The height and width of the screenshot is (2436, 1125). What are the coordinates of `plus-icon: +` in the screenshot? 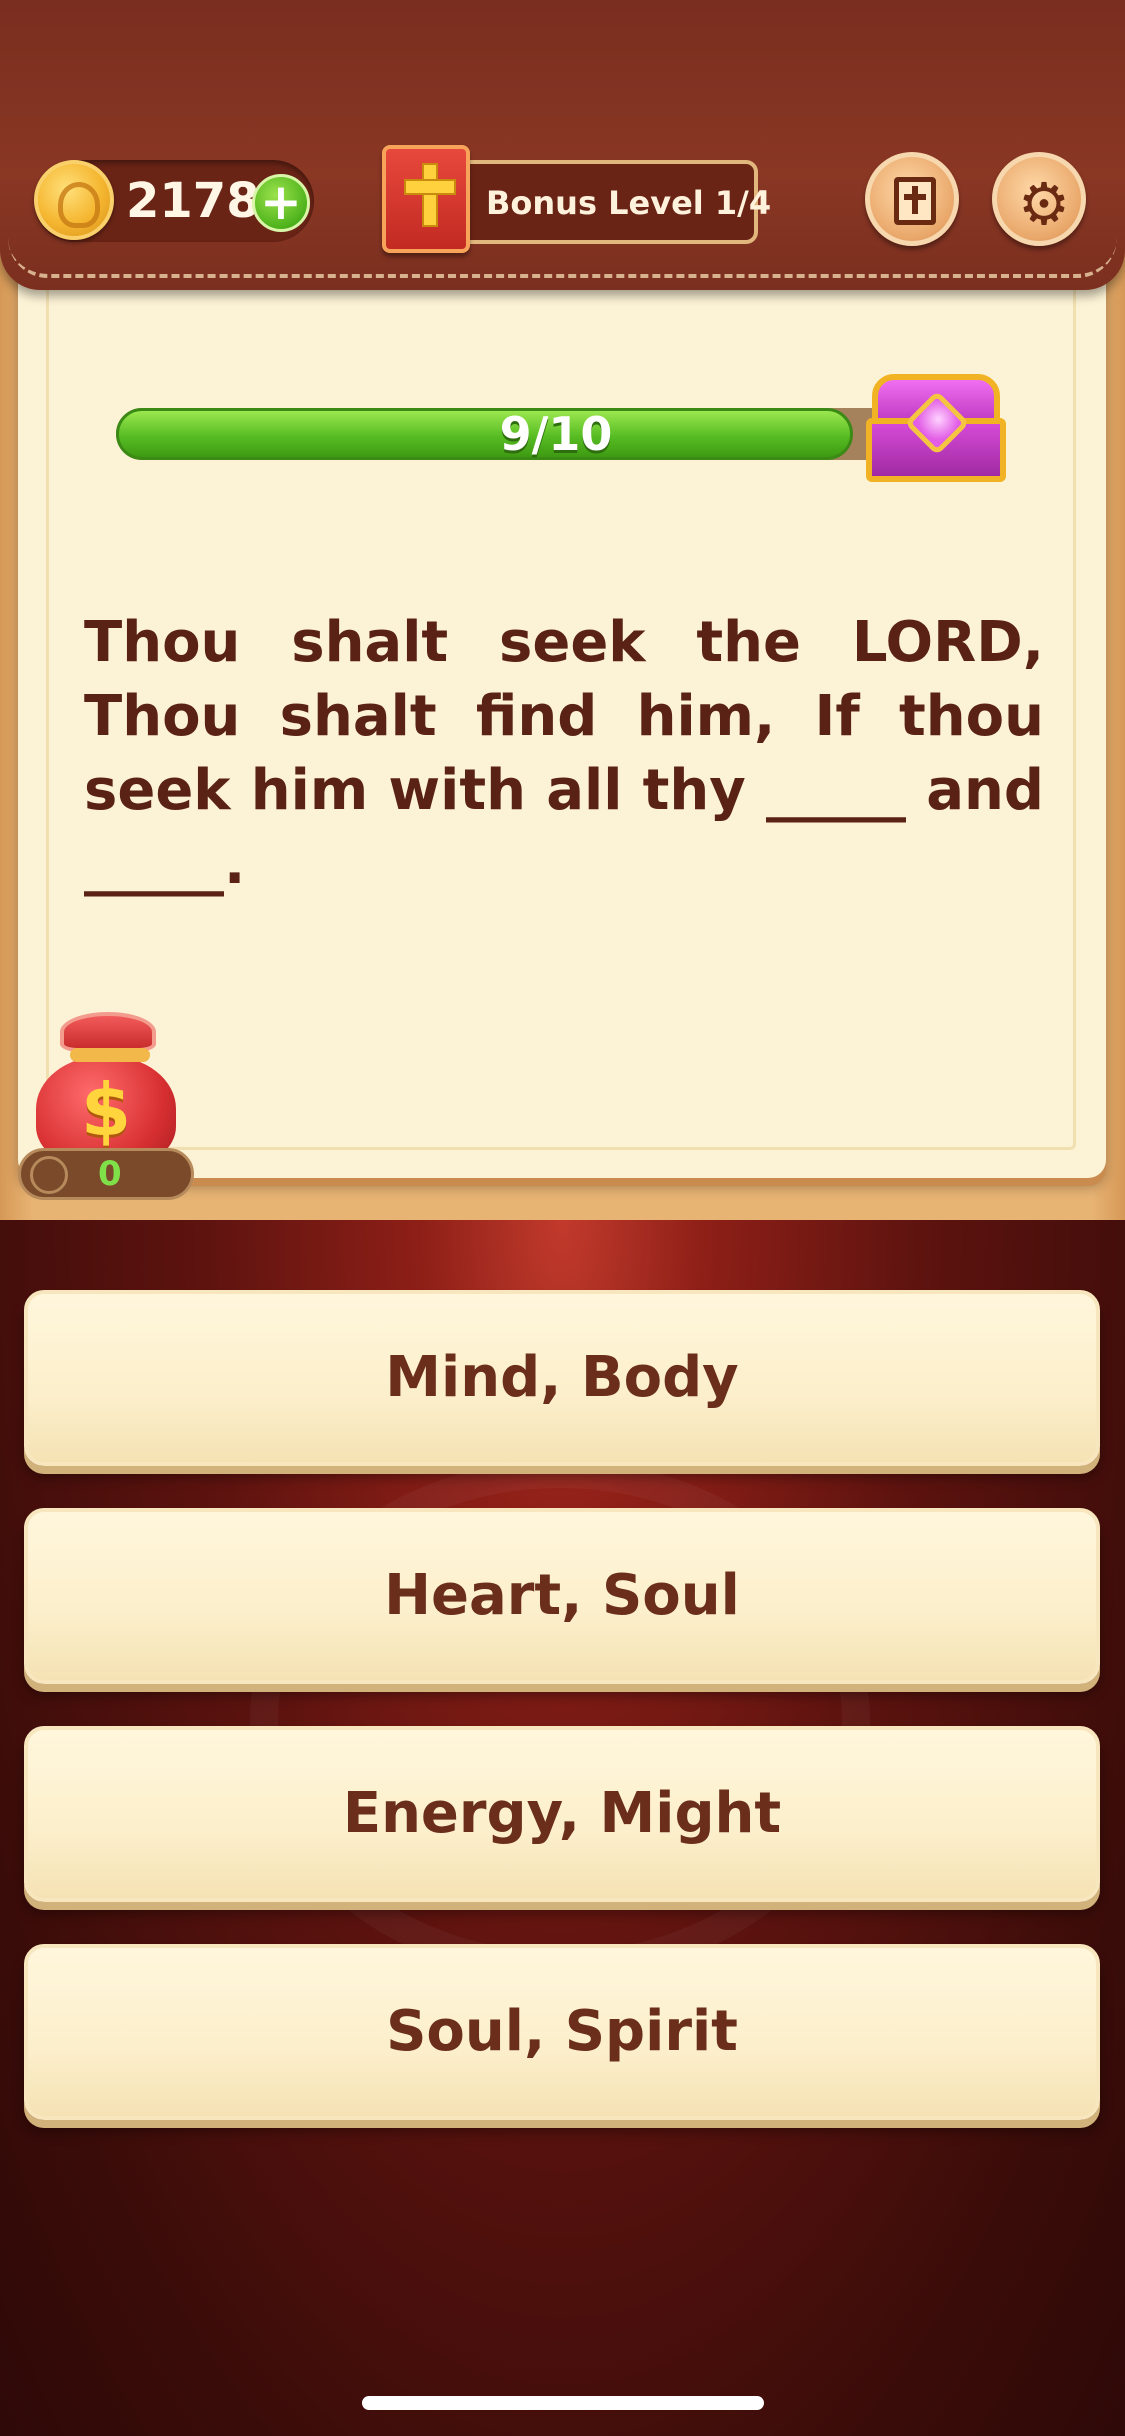 It's located at (281, 202).